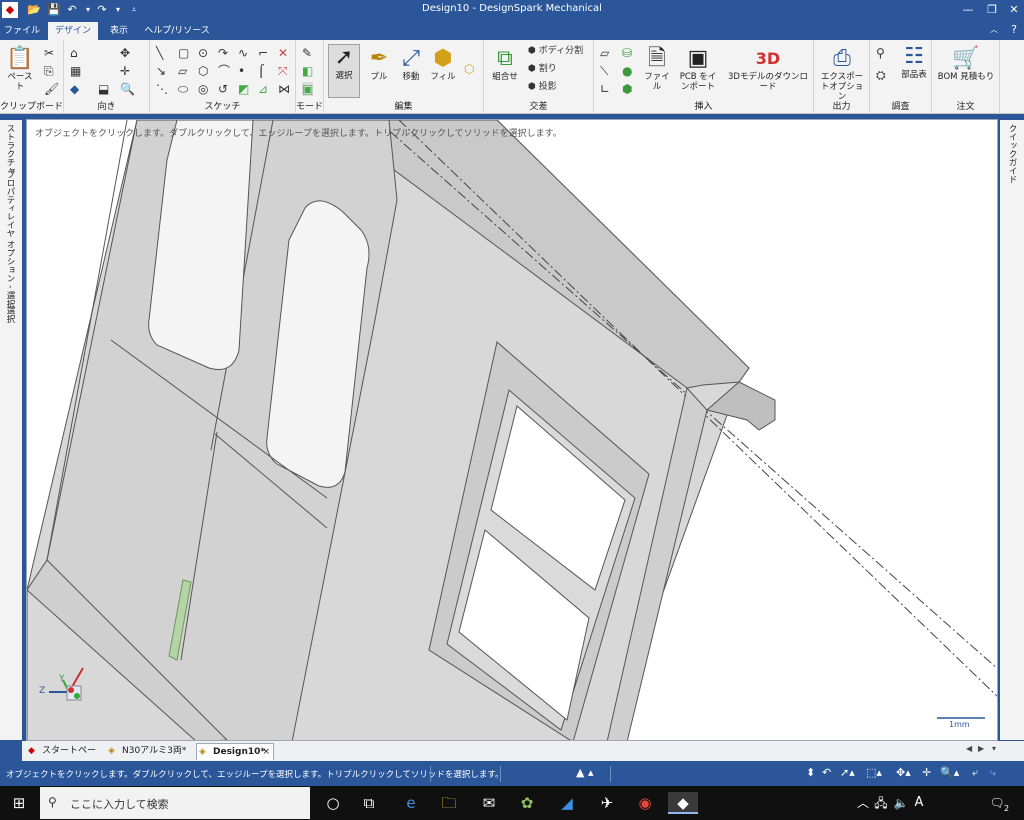 The width and height of the screenshot is (1024, 820). Describe the element at coordinates (604, 53) in the screenshot. I see `plane-icon: ▱` at that location.